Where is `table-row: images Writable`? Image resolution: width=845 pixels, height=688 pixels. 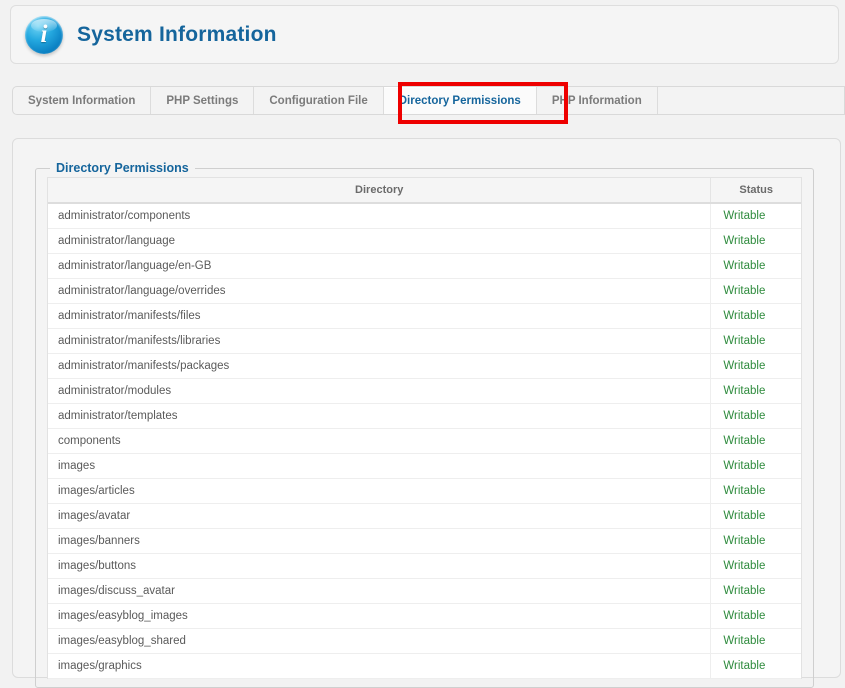
table-row: images Writable is located at coordinates (424, 466).